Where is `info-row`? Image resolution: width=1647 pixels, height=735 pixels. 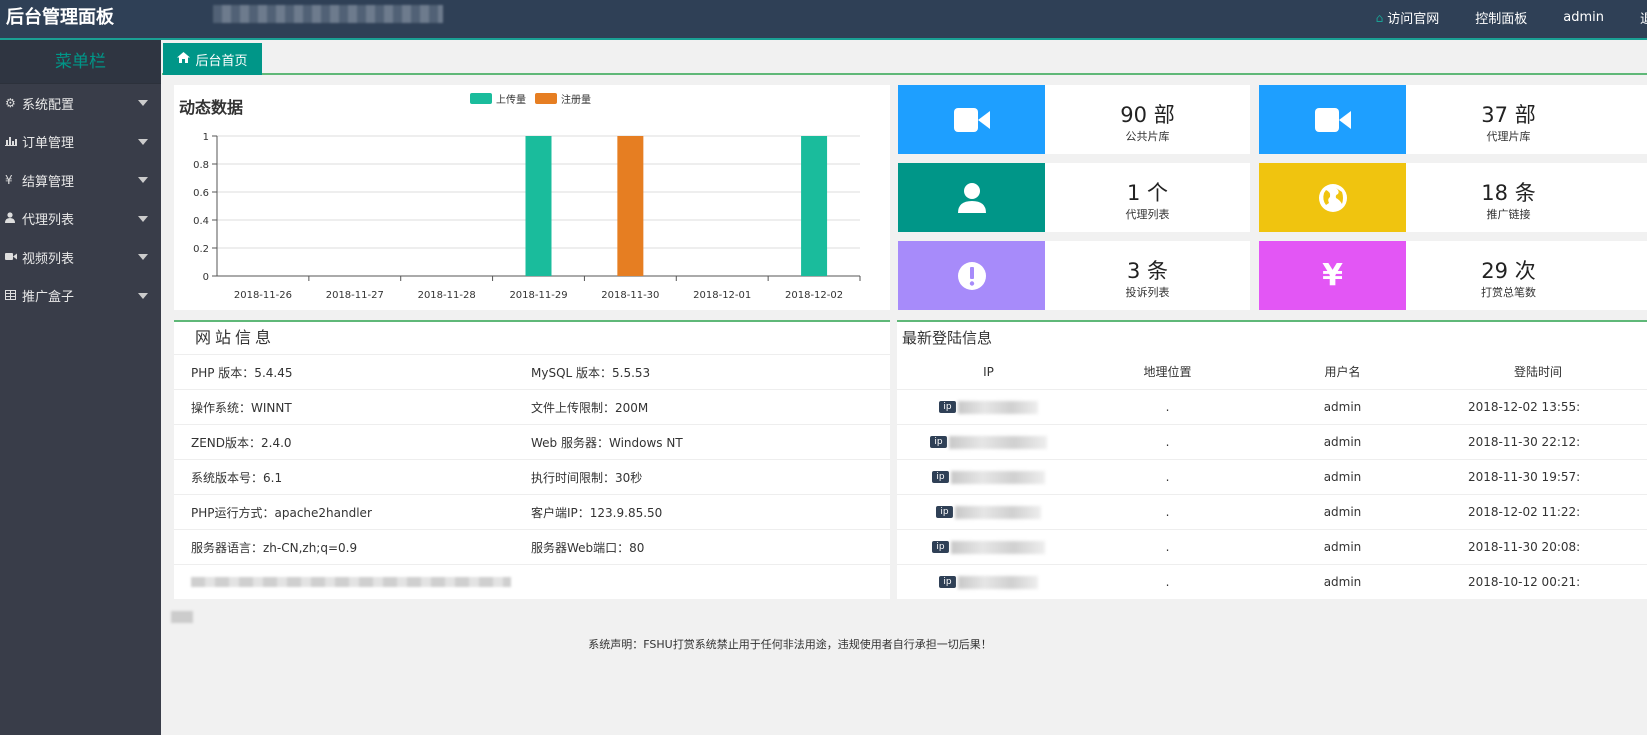 info-row is located at coordinates (532, 581).